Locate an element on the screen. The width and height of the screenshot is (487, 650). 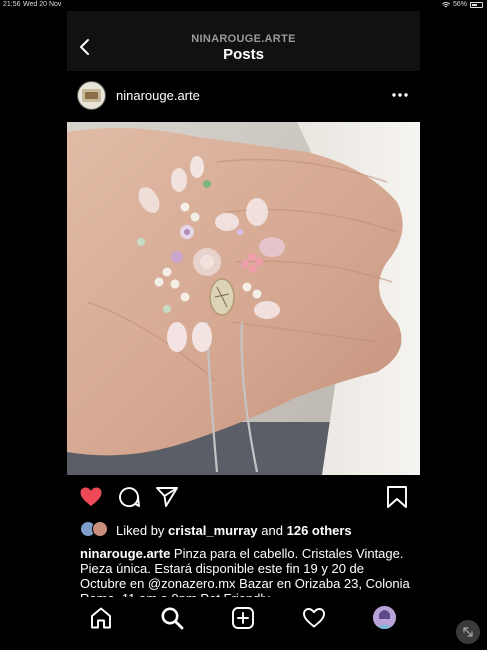
wifi-icon is located at coordinates (445, 4).